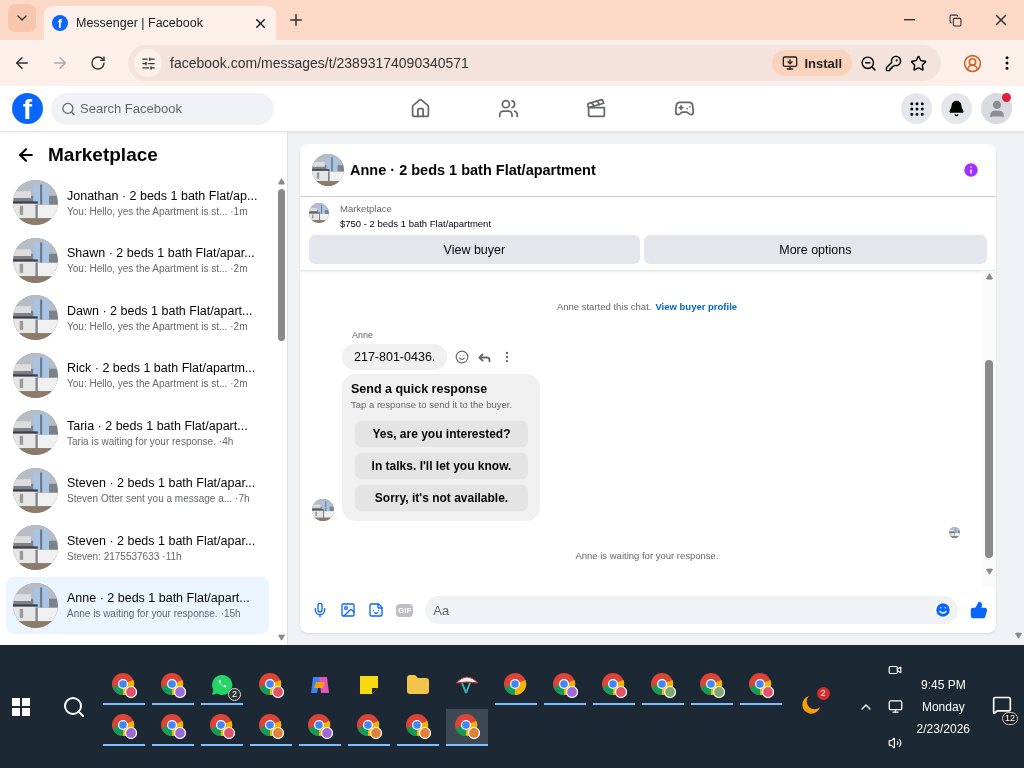  I want to click on listing-label: Marketplace, so click(366, 208).